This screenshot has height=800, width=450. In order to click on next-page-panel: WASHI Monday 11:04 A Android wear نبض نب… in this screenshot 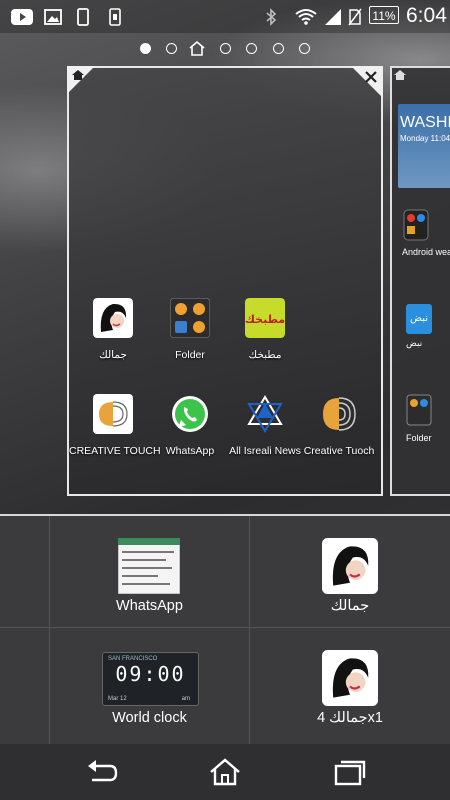, I will do `click(420, 281)`.